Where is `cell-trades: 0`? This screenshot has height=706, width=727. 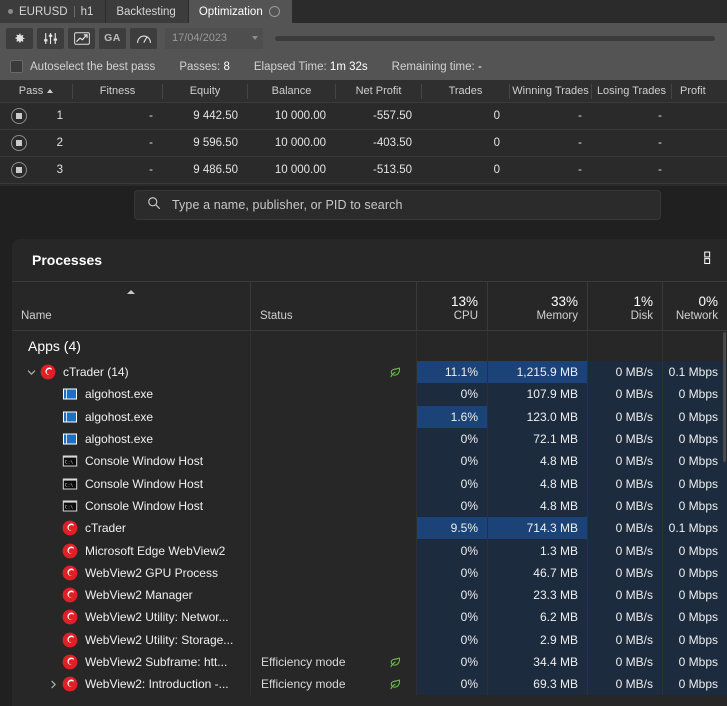 cell-trades: 0 is located at coordinates (496, 170).